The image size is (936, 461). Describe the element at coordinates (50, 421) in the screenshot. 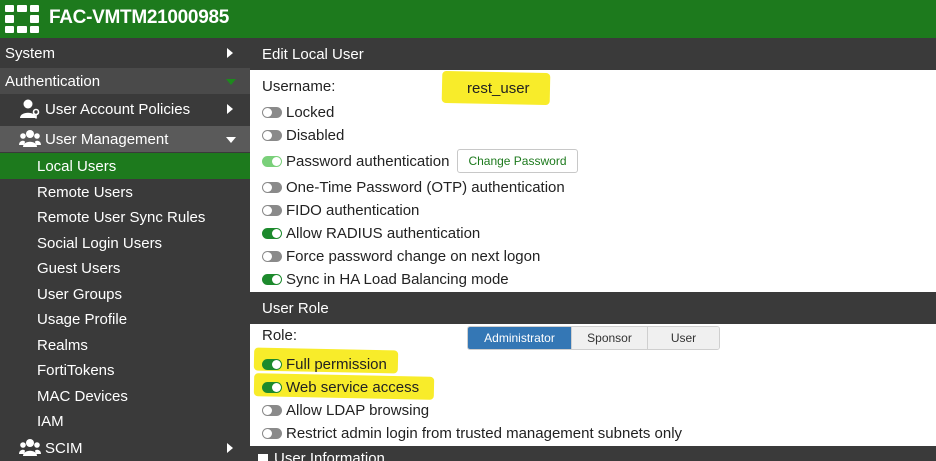

I see `sidebar-item-label: IAM` at that location.